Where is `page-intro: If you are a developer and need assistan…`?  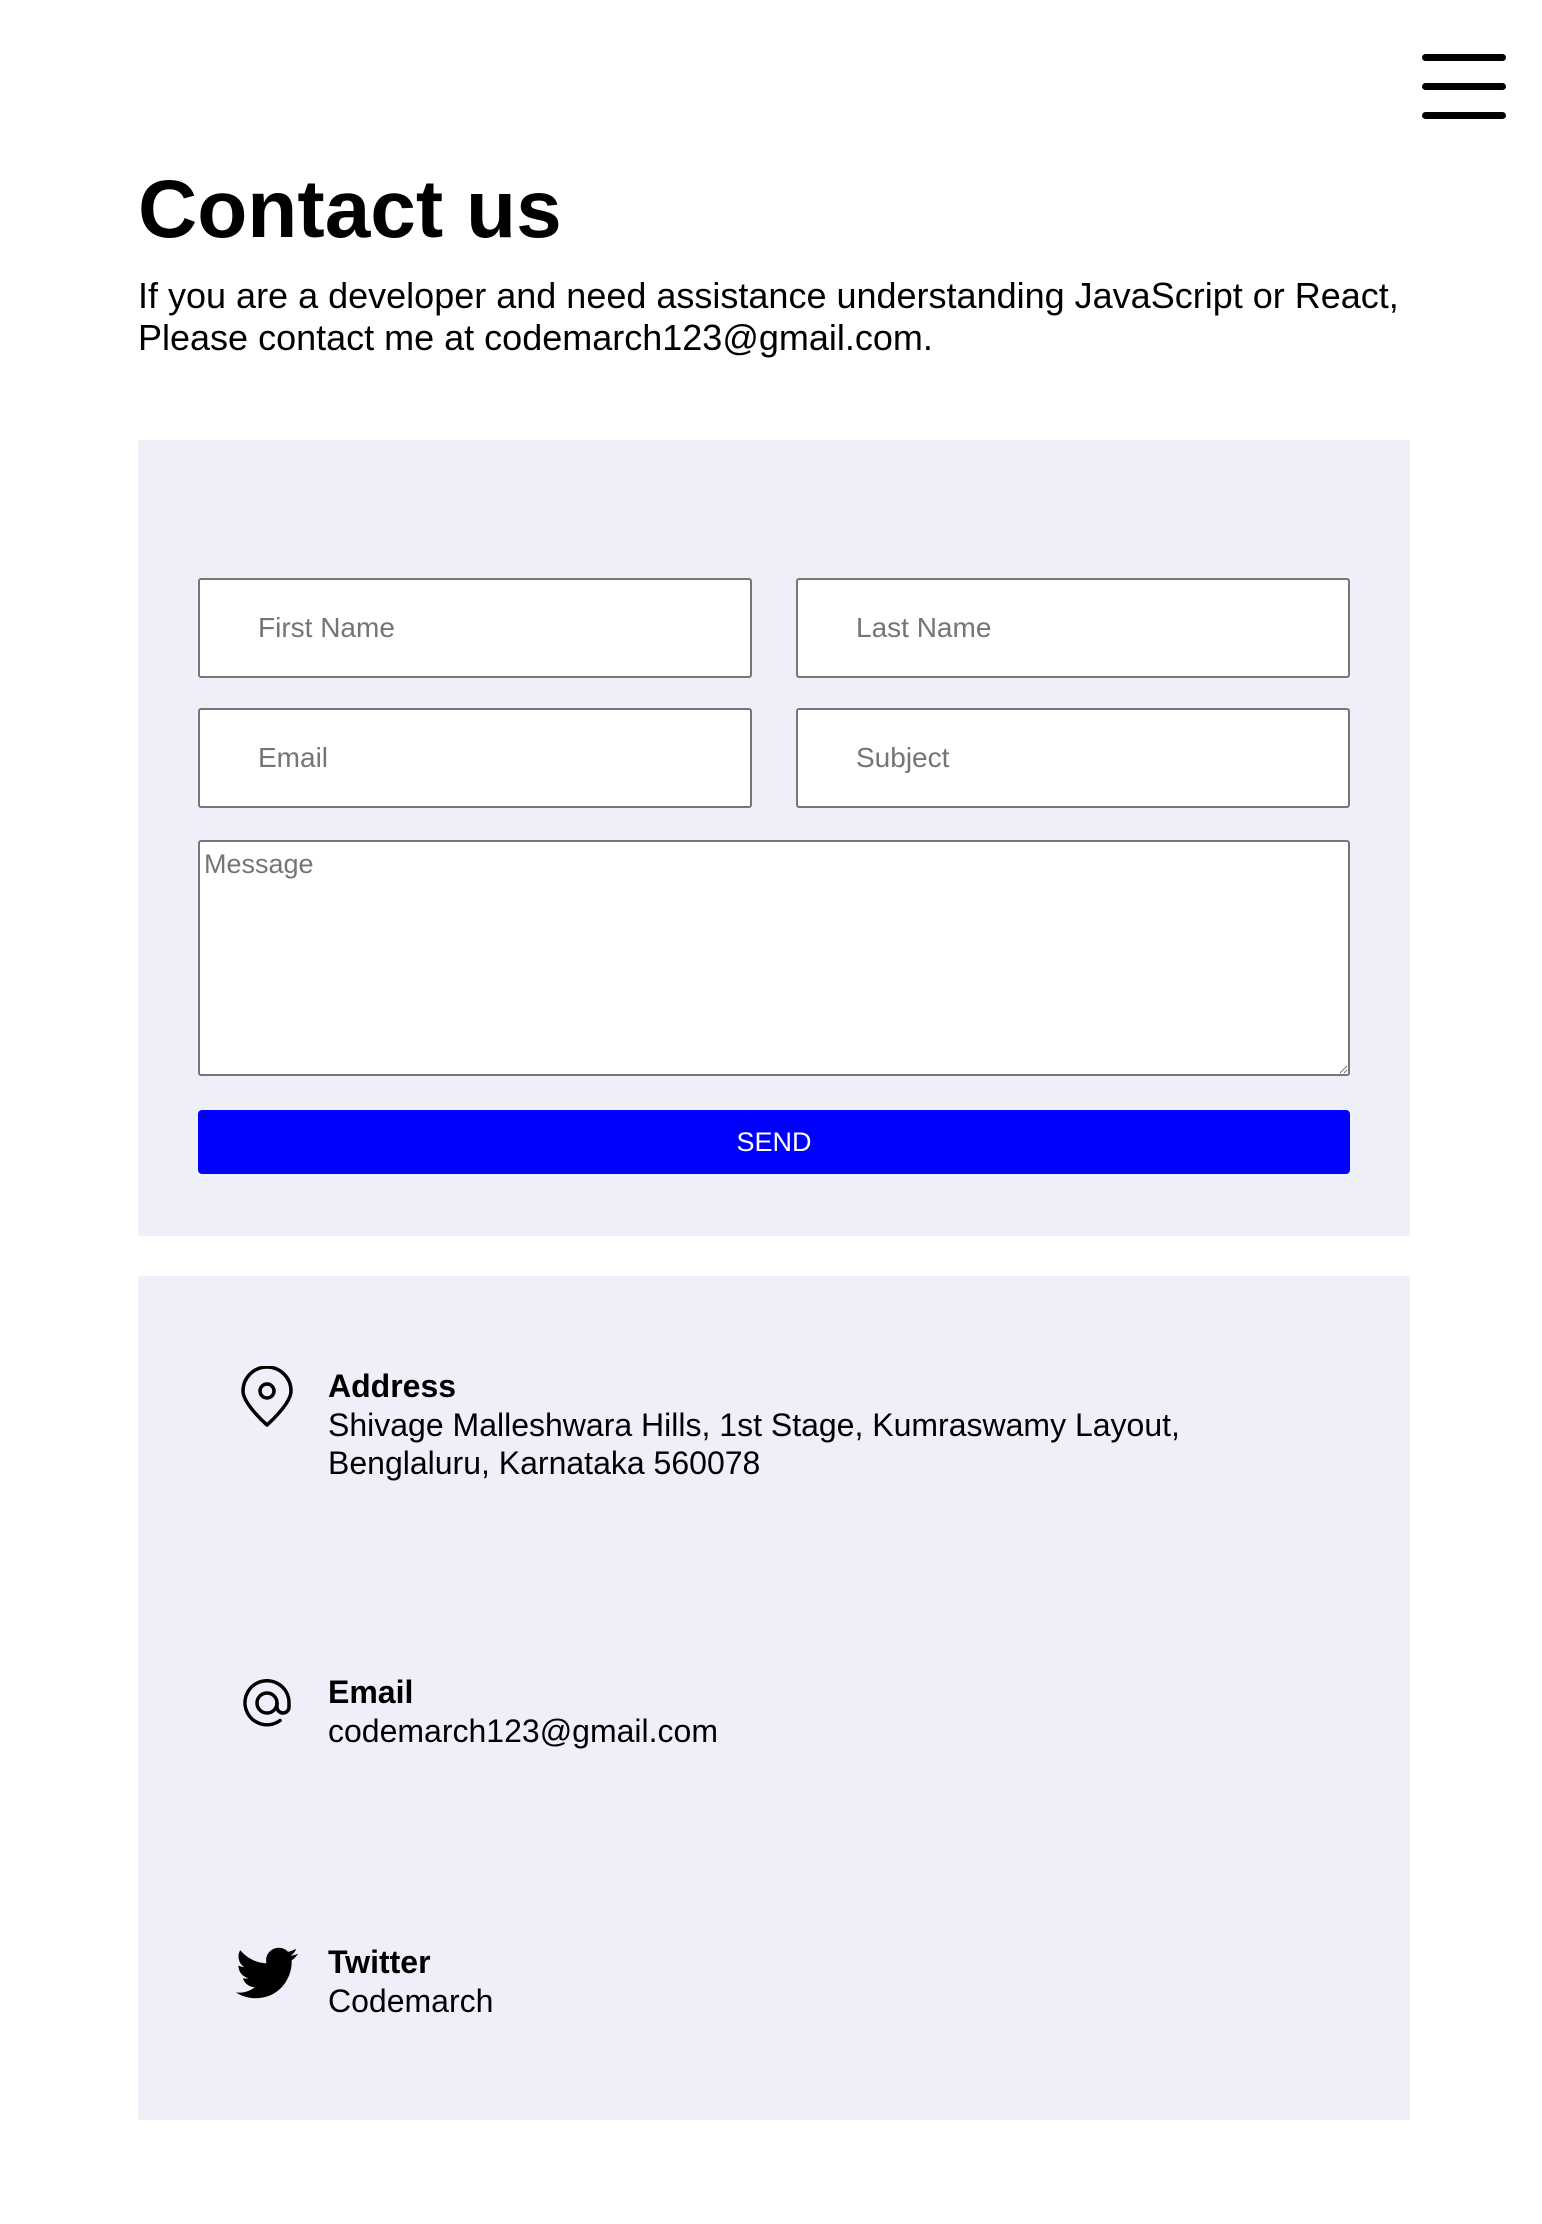
page-intro: If you are a developer and need assistan… is located at coordinates (788, 317).